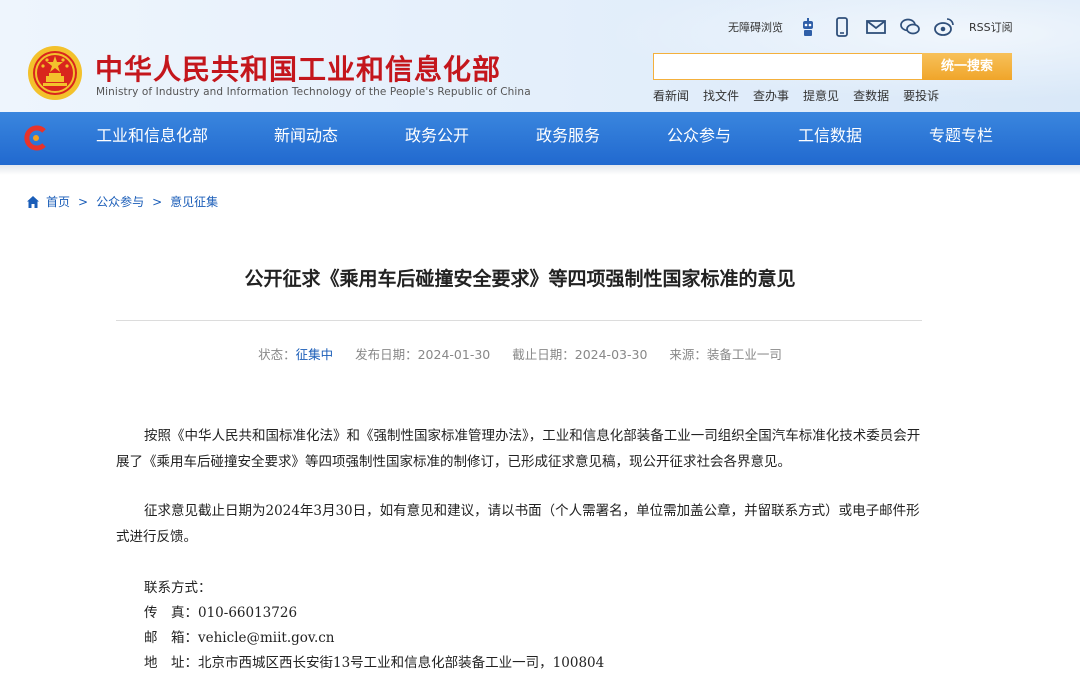 This screenshot has height=696, width=1080. I want to click on status-label: 状态：, so click(277, 354).